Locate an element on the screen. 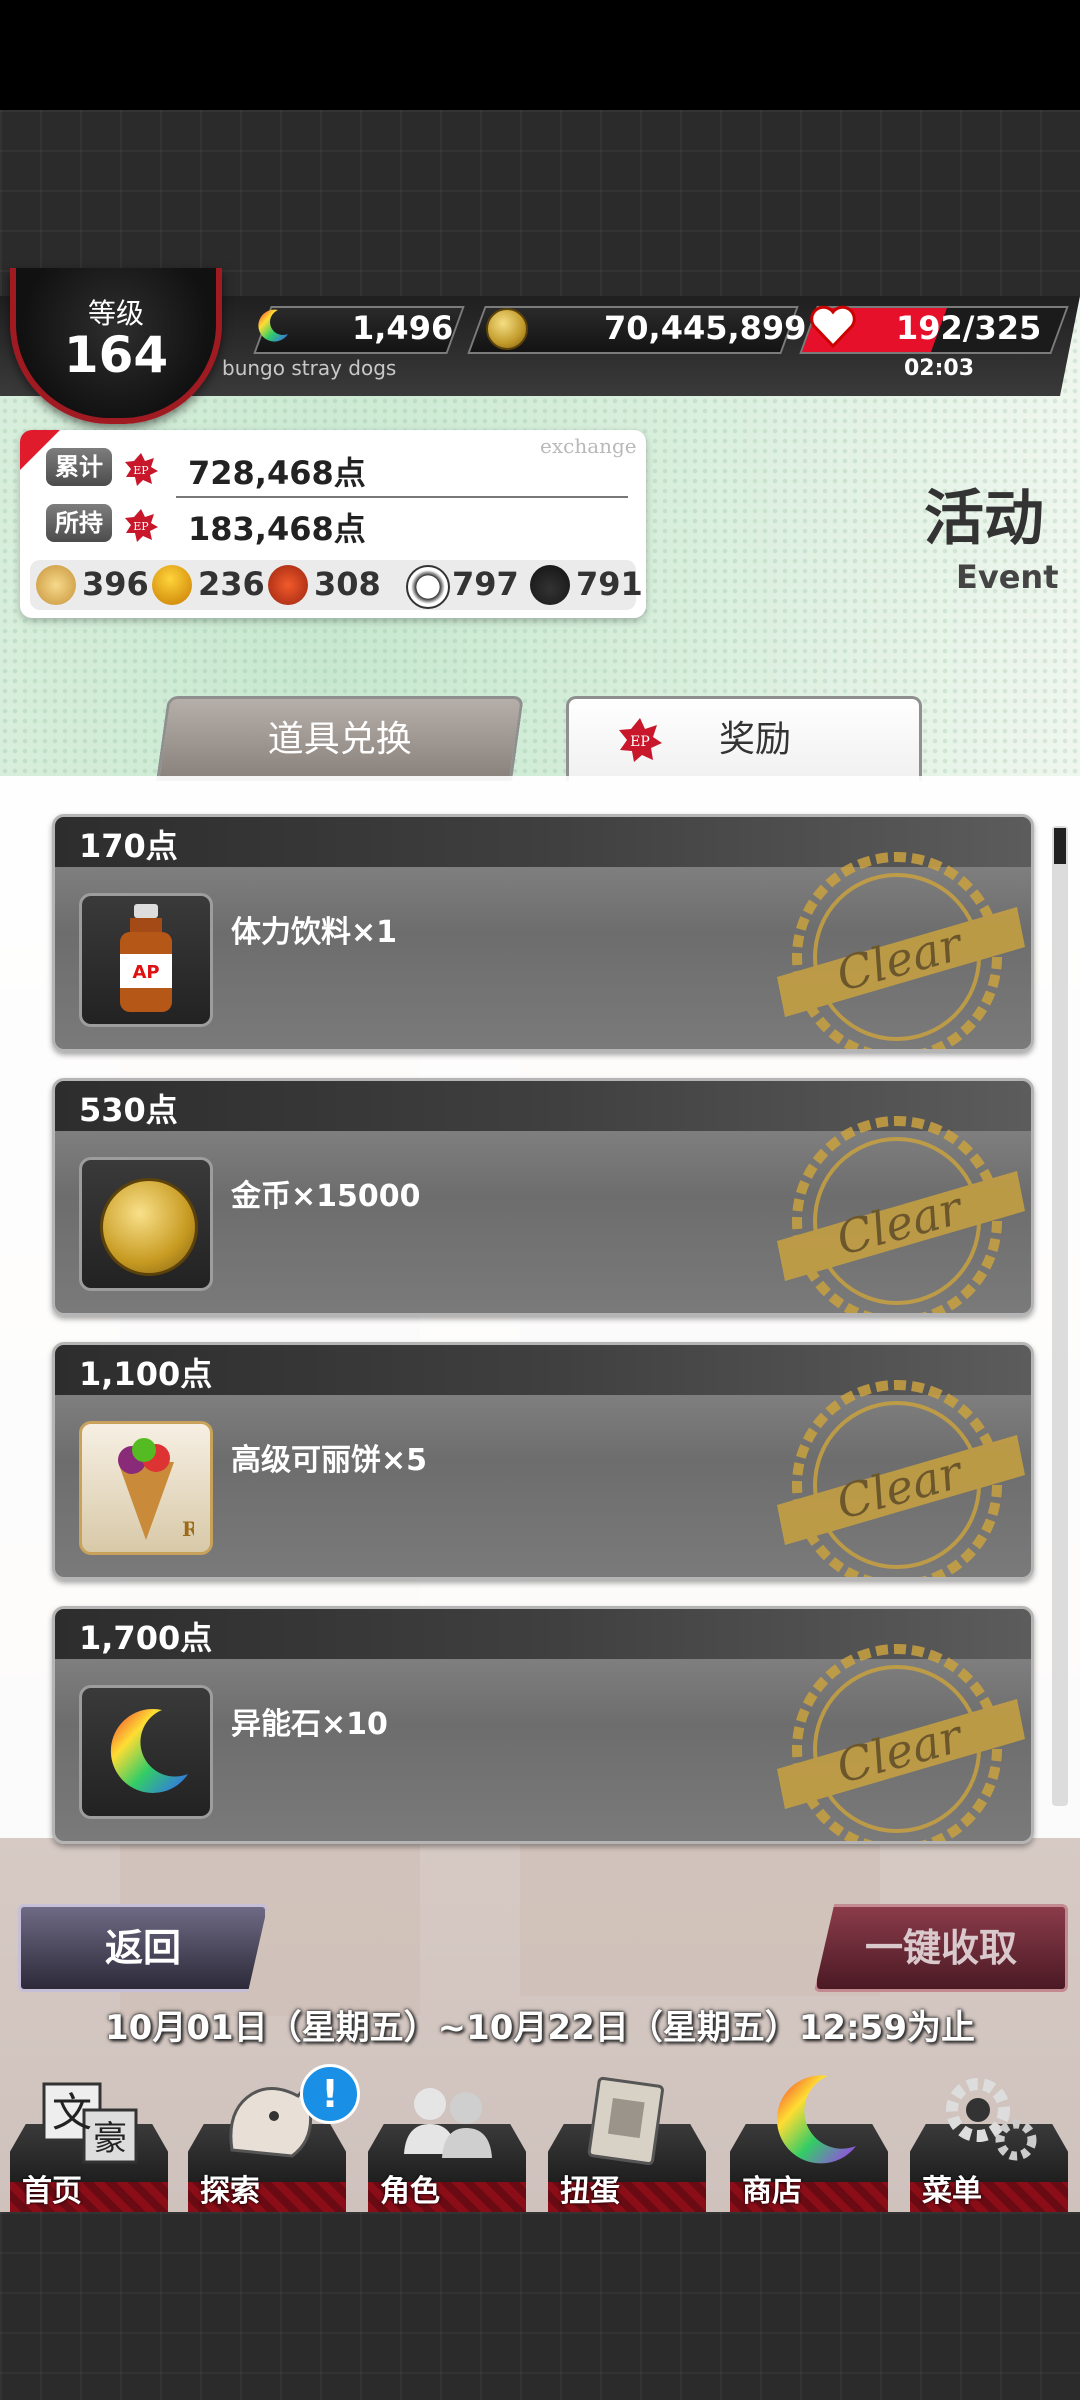 This screenshot has width=1080, height=2400. stamina-count: 192/325 is located at coordinates (969, 328).